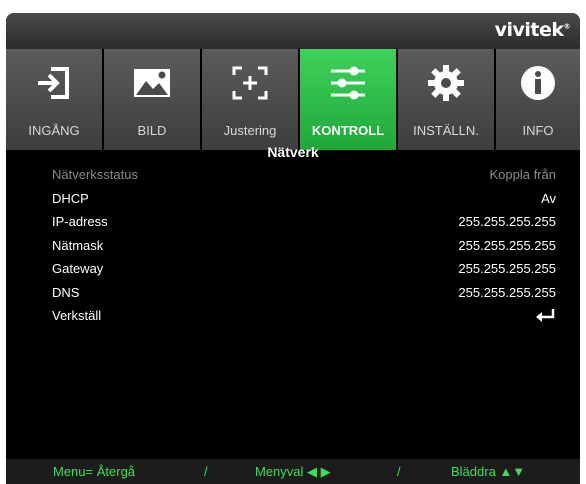 The image size is (586, 484). I want to click on top-bar: vivitek®, so click(293, 31).